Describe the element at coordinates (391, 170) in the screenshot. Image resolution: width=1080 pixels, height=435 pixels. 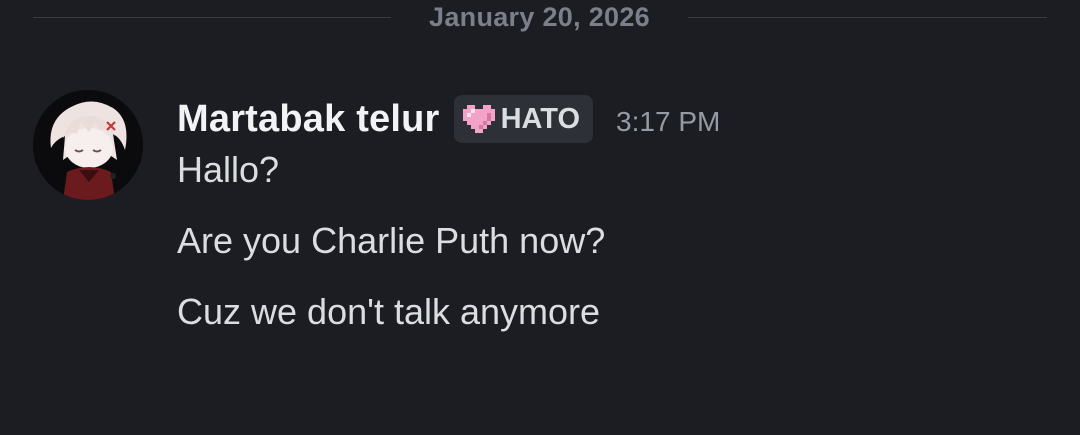
I see `message-line: Hallo?` at that location.